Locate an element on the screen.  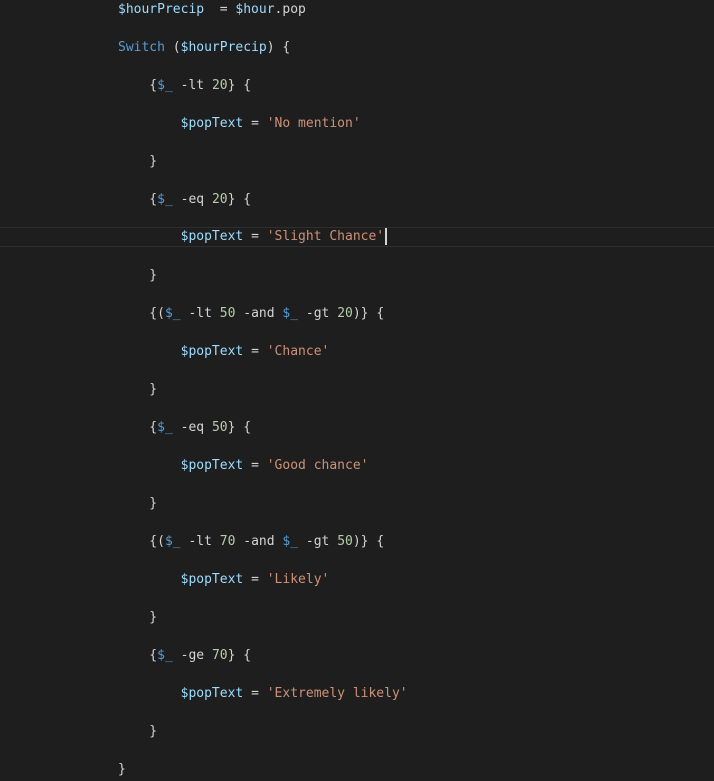
text-cursor is located at coordinates (386, 236).